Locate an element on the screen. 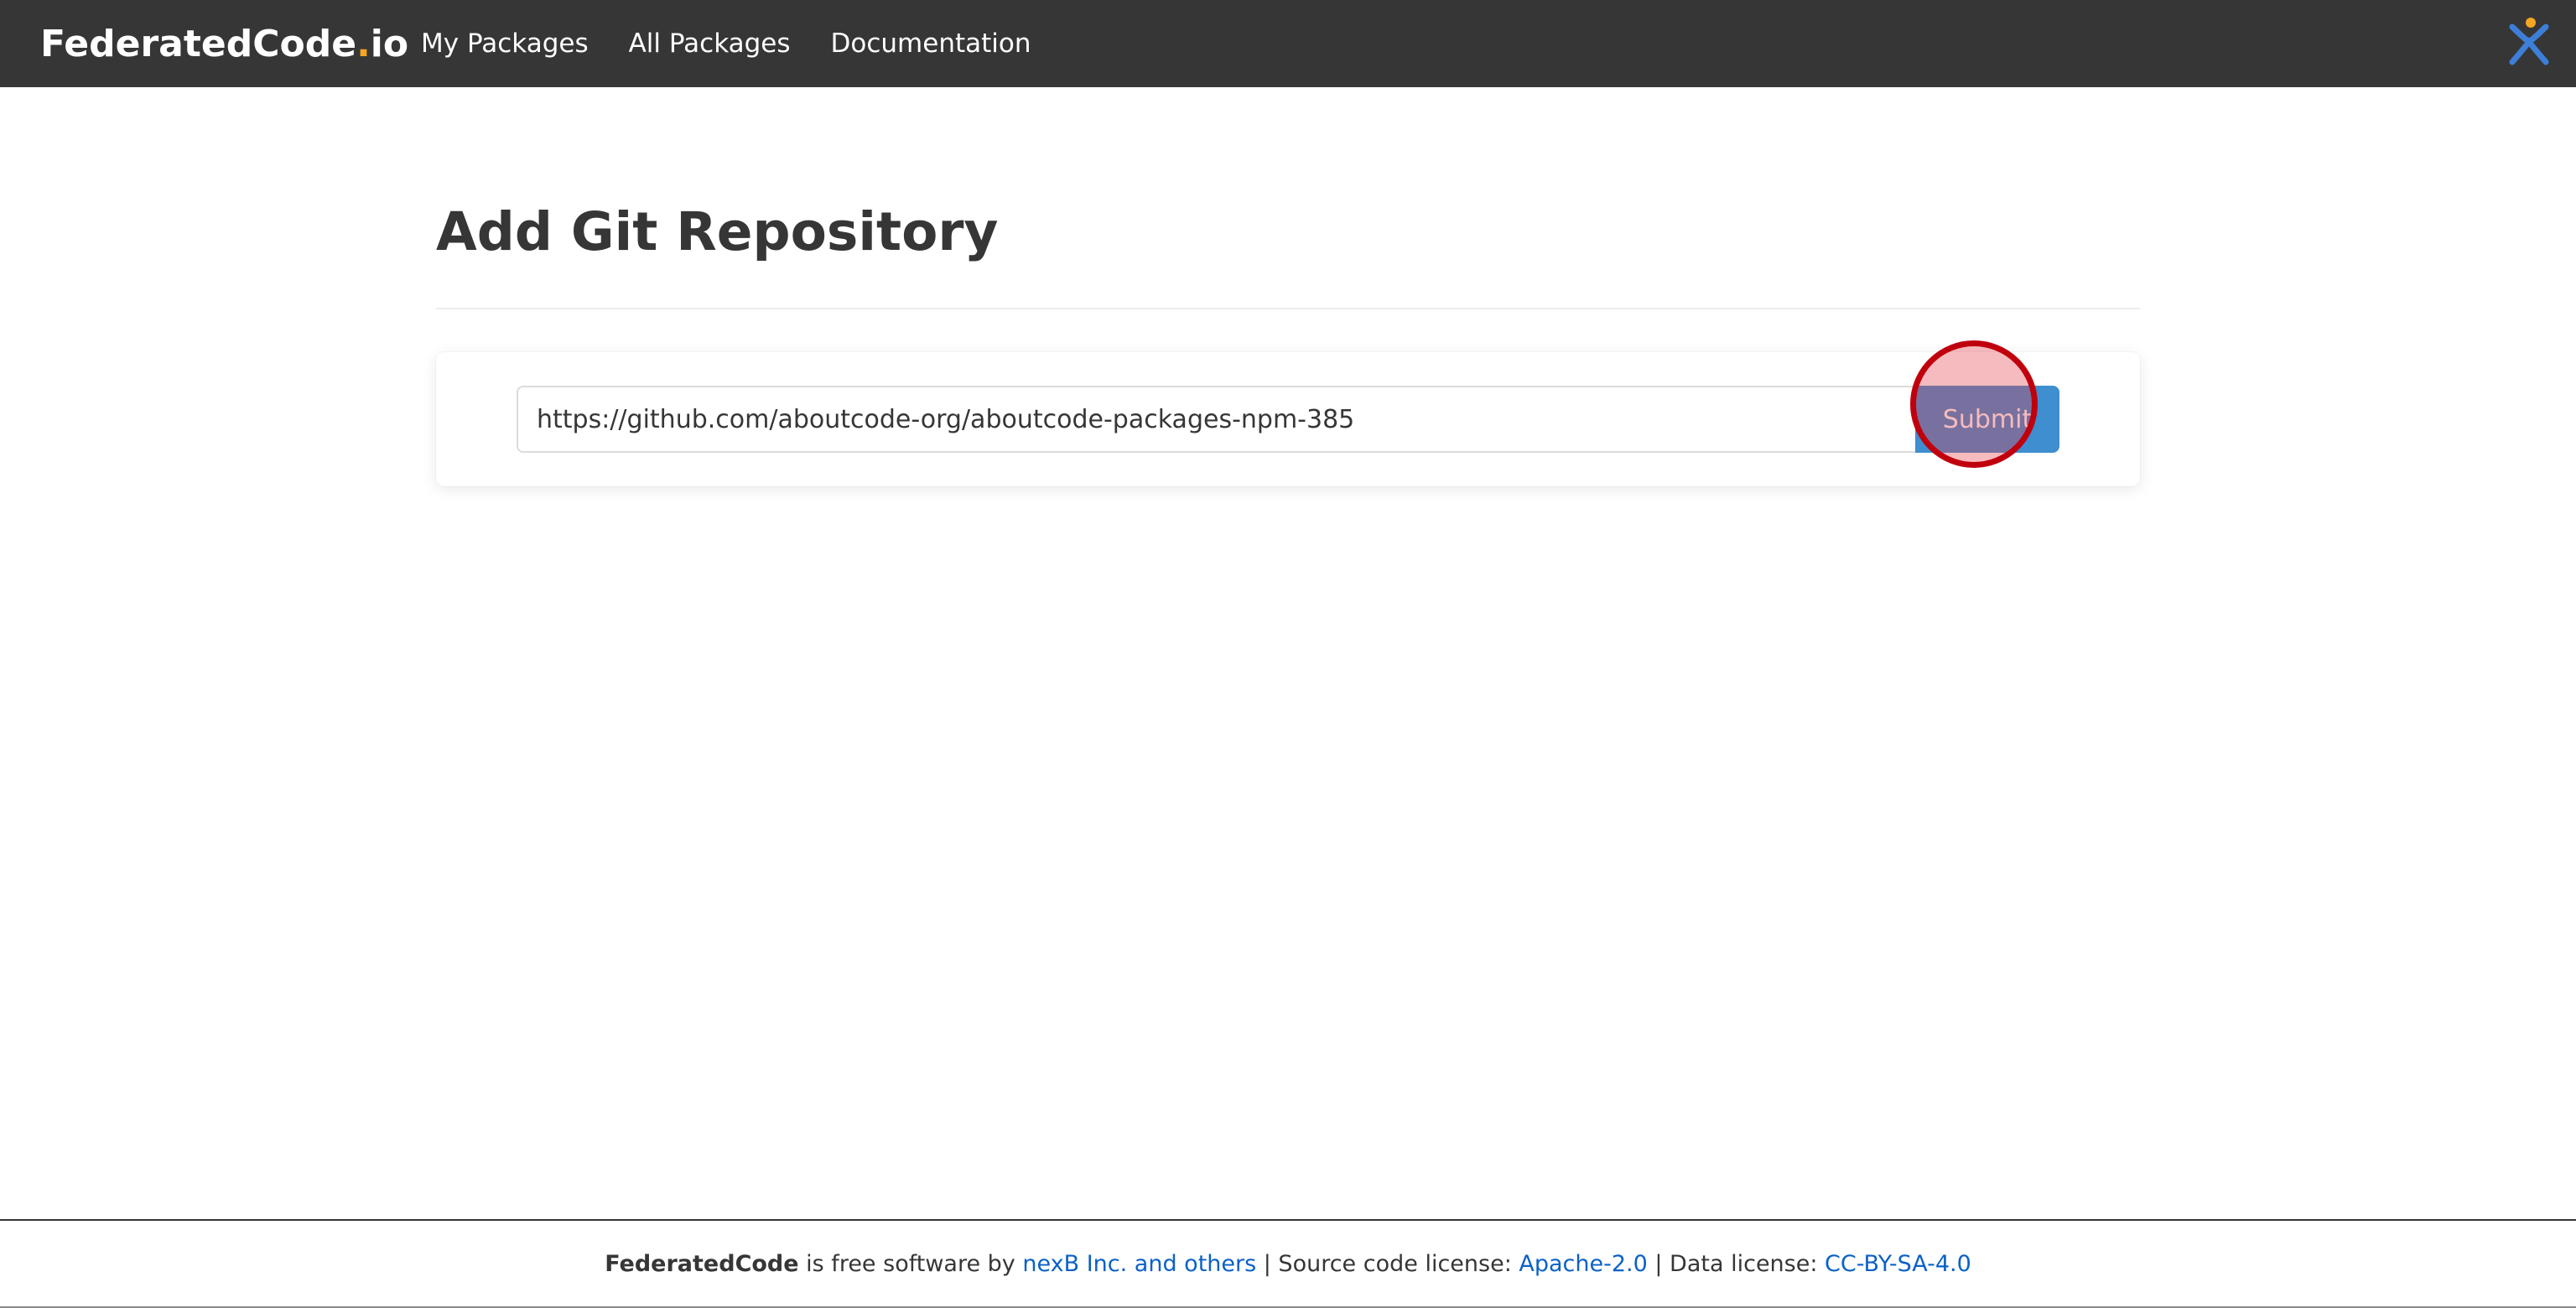 The image size is (2576, 1308). page-title: Add Git Repository is located at coordinates (717, 231).